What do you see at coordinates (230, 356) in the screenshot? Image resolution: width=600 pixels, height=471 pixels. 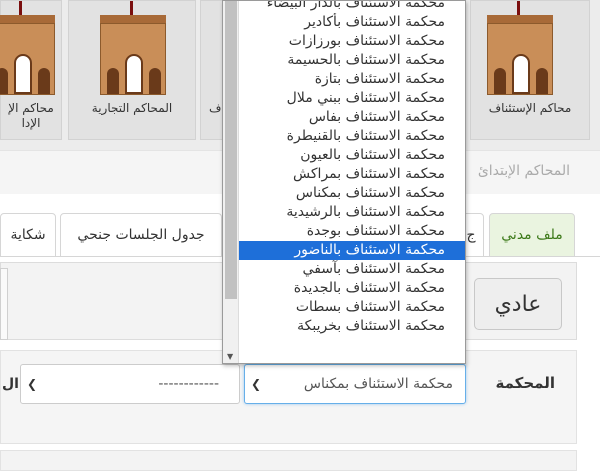 I see `scroll-down-arrow-icon: ▼` at bounding box center [230, 356].